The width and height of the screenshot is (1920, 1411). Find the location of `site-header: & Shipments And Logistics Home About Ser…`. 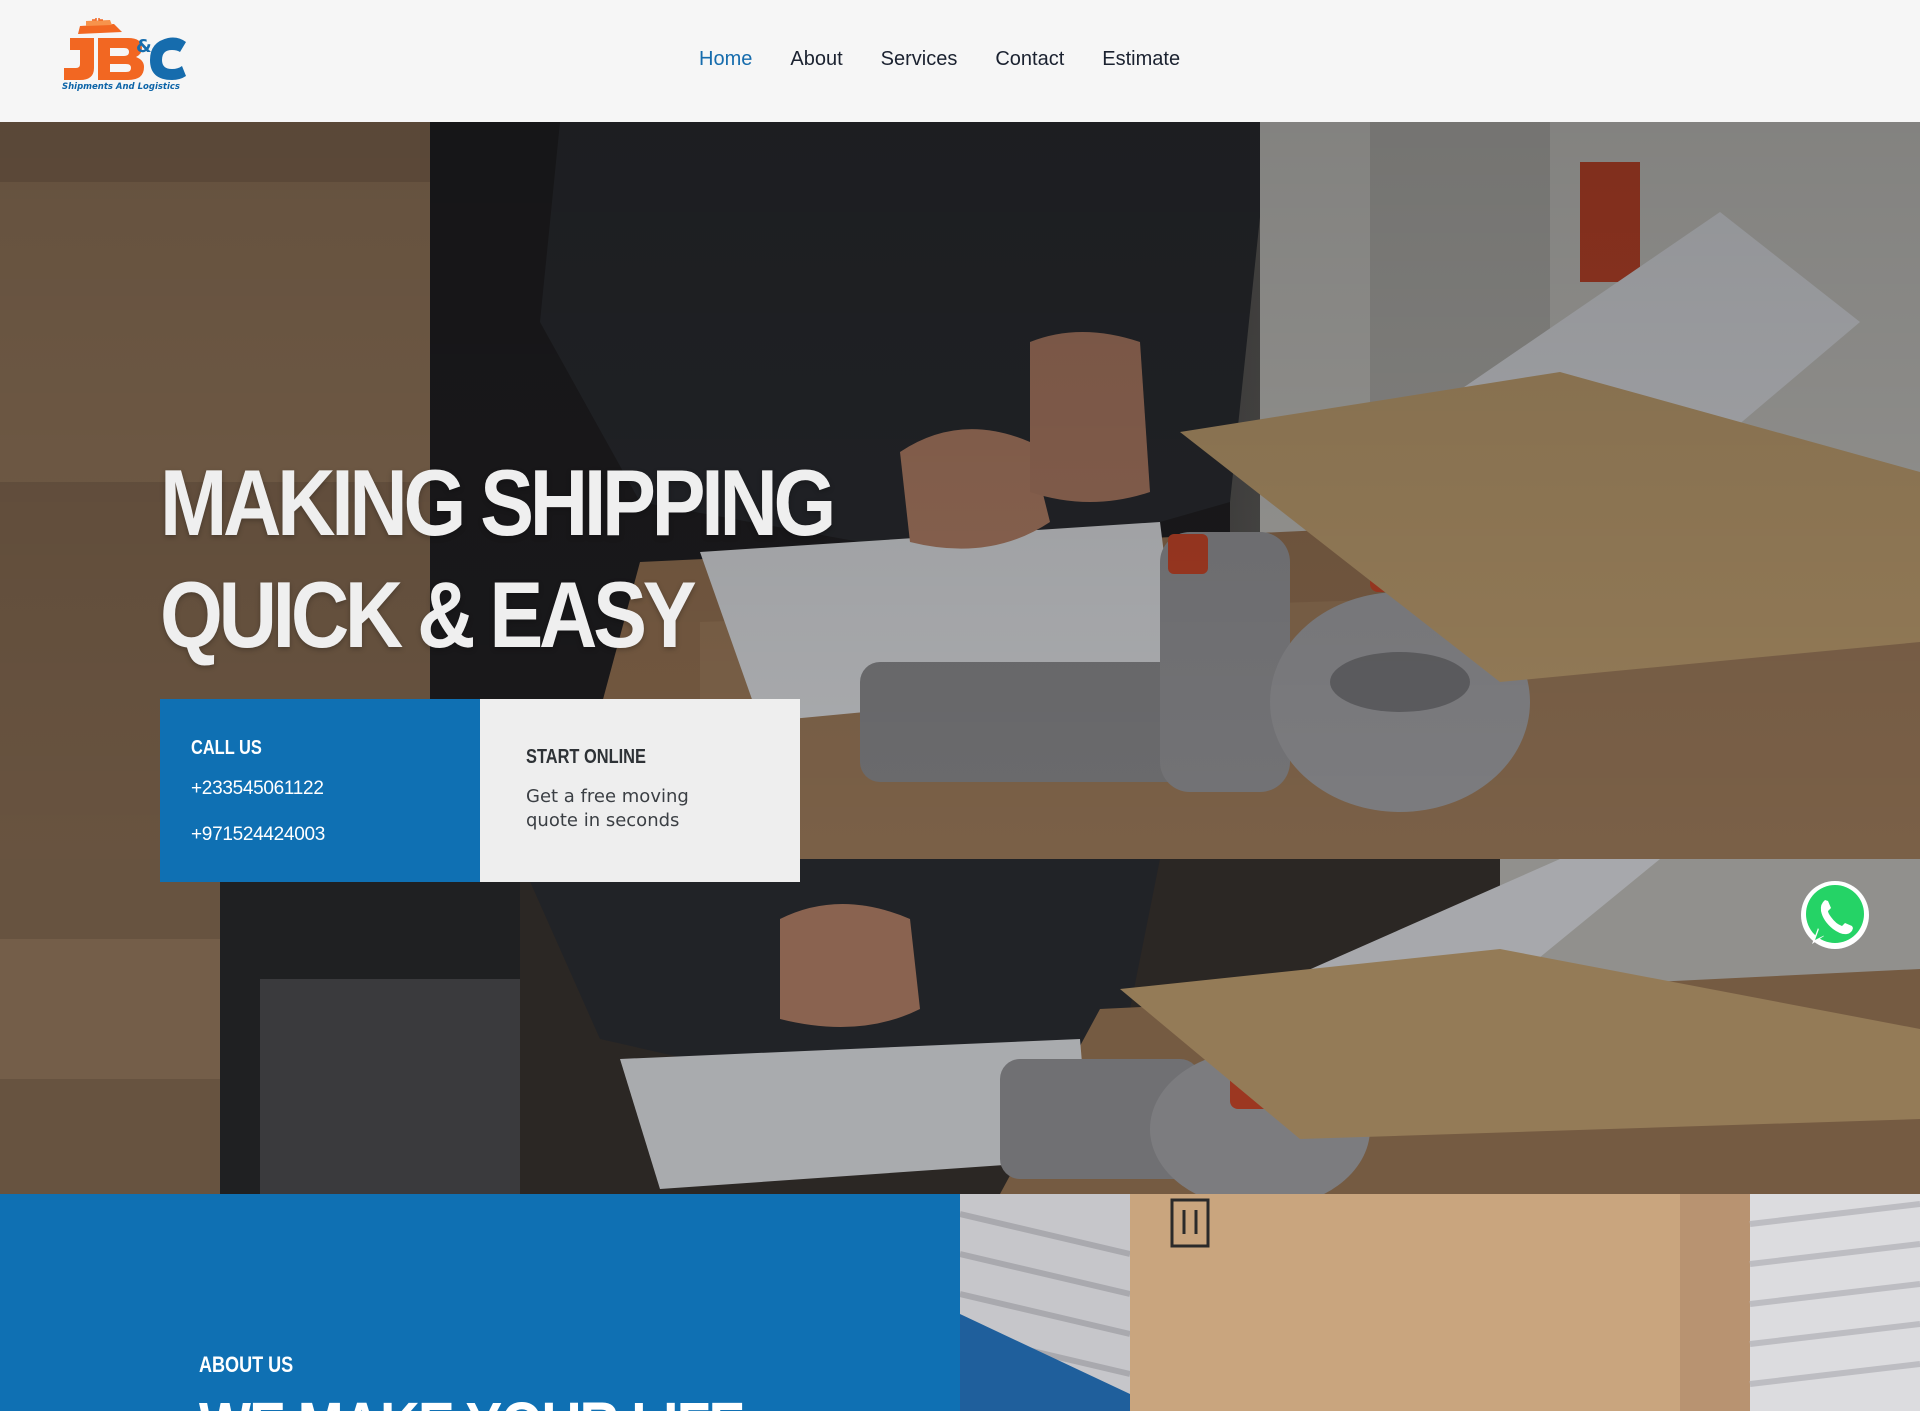

site-header: & Shipments And Logistics Home About Ser… is located at coordinates (960, 61).